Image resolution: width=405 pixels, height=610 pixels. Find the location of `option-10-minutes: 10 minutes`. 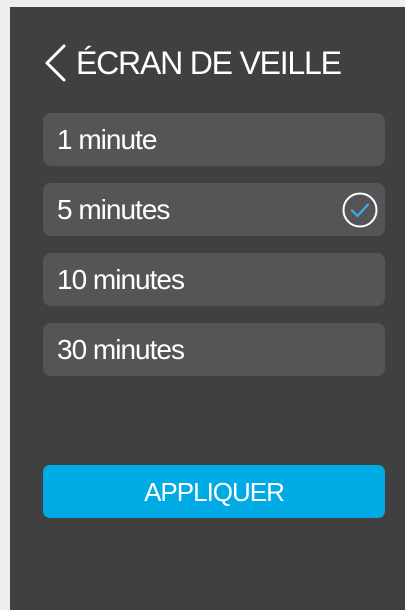

option-10-minutes: 10 minutes is located at coordinates (214, 279).